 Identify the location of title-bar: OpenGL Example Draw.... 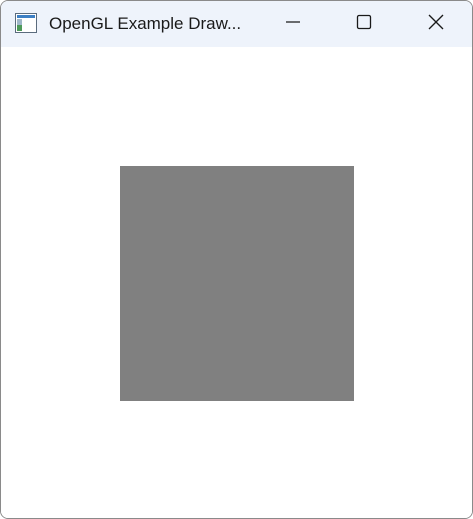
(236, 24).